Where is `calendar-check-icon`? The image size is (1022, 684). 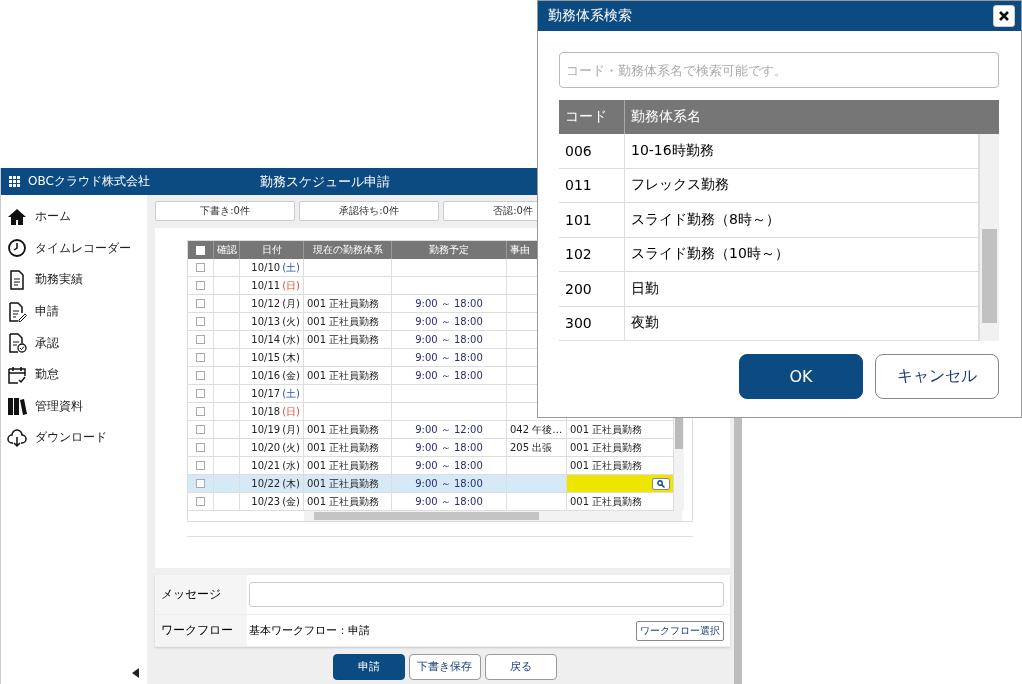
calendar-check-icon is located at coordinates (17, 374).